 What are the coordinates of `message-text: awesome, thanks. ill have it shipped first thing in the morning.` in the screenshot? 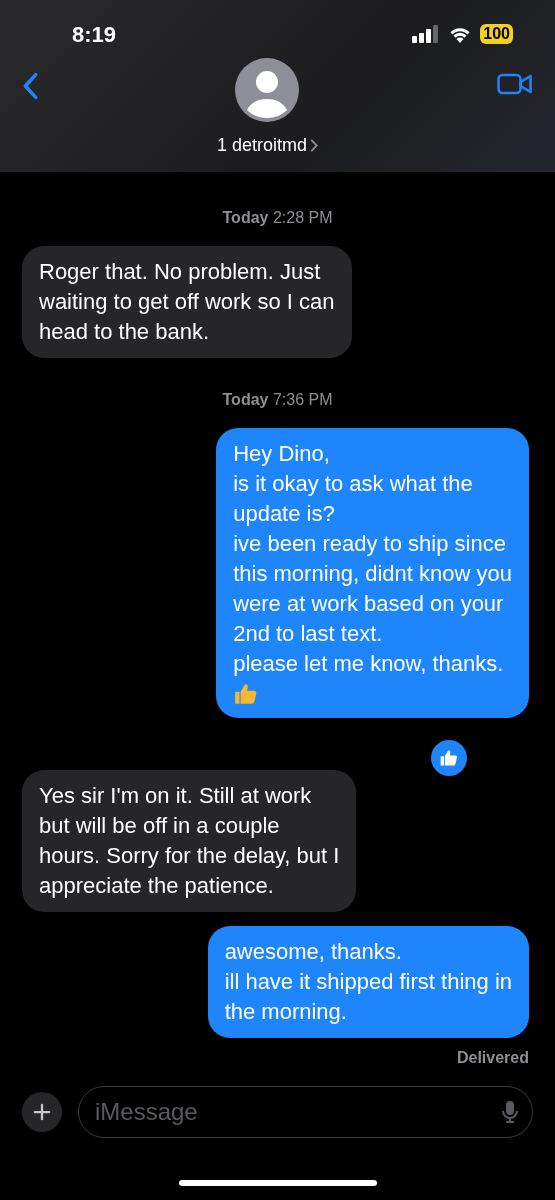 It's located at (368, 982).